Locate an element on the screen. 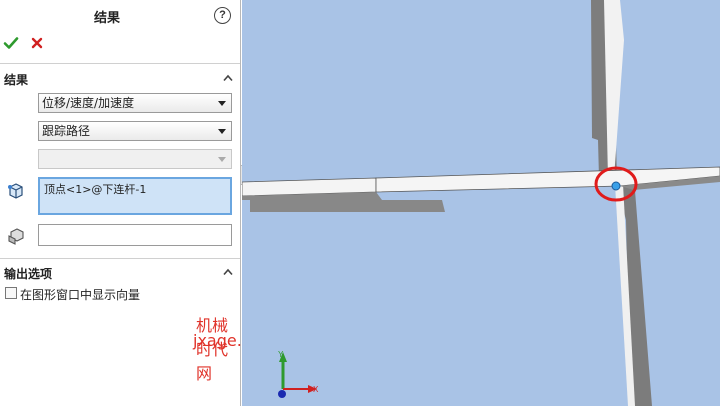 The height and width of the screenshot is (406, 720). results-group-header: 结果 is located at coordinates (16, 79).